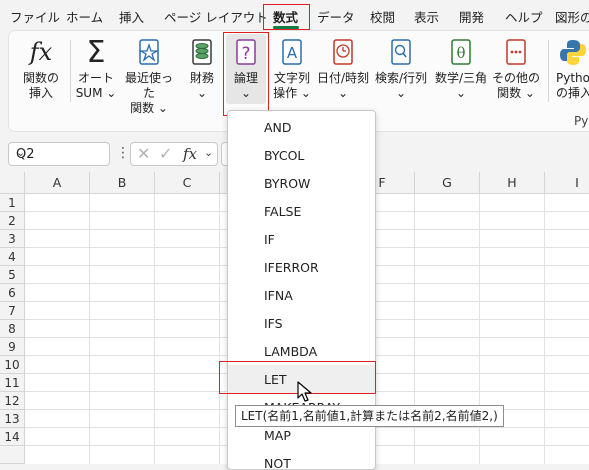 Image resolution: width=589 pixels, height=470 pixels. I want to click on menu-item-label: IF, so click(269, 239).